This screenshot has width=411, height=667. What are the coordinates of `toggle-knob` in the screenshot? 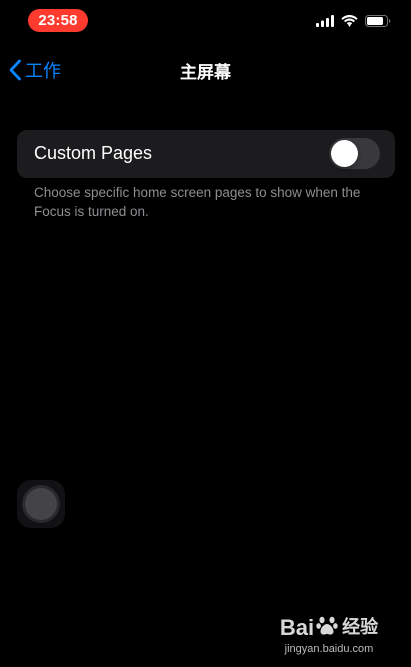 It's located at (344, 153).